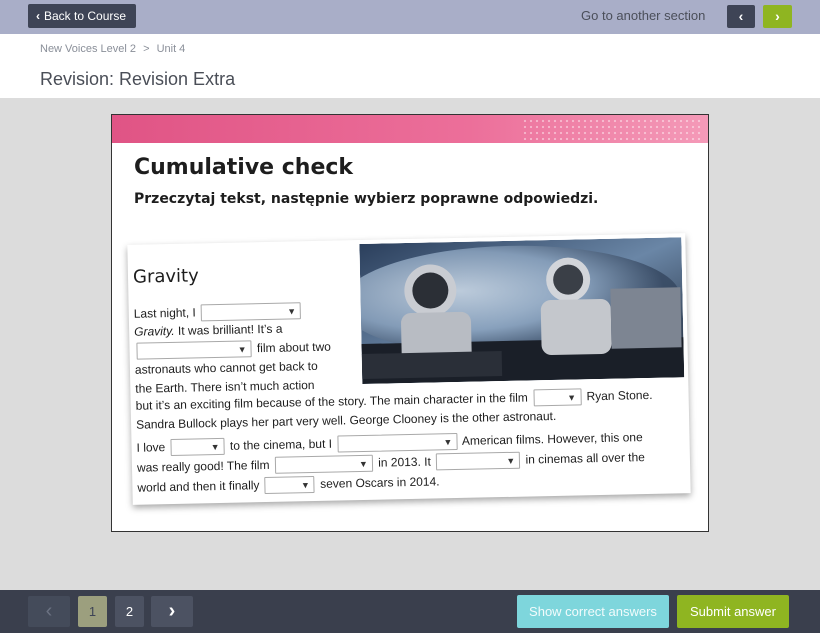 The image size is (820, 633). What do you see at coordinates (194, 350) in the screenshot?
I see `answer-dropdown-2: ▼` at bounding box center [194, 350].